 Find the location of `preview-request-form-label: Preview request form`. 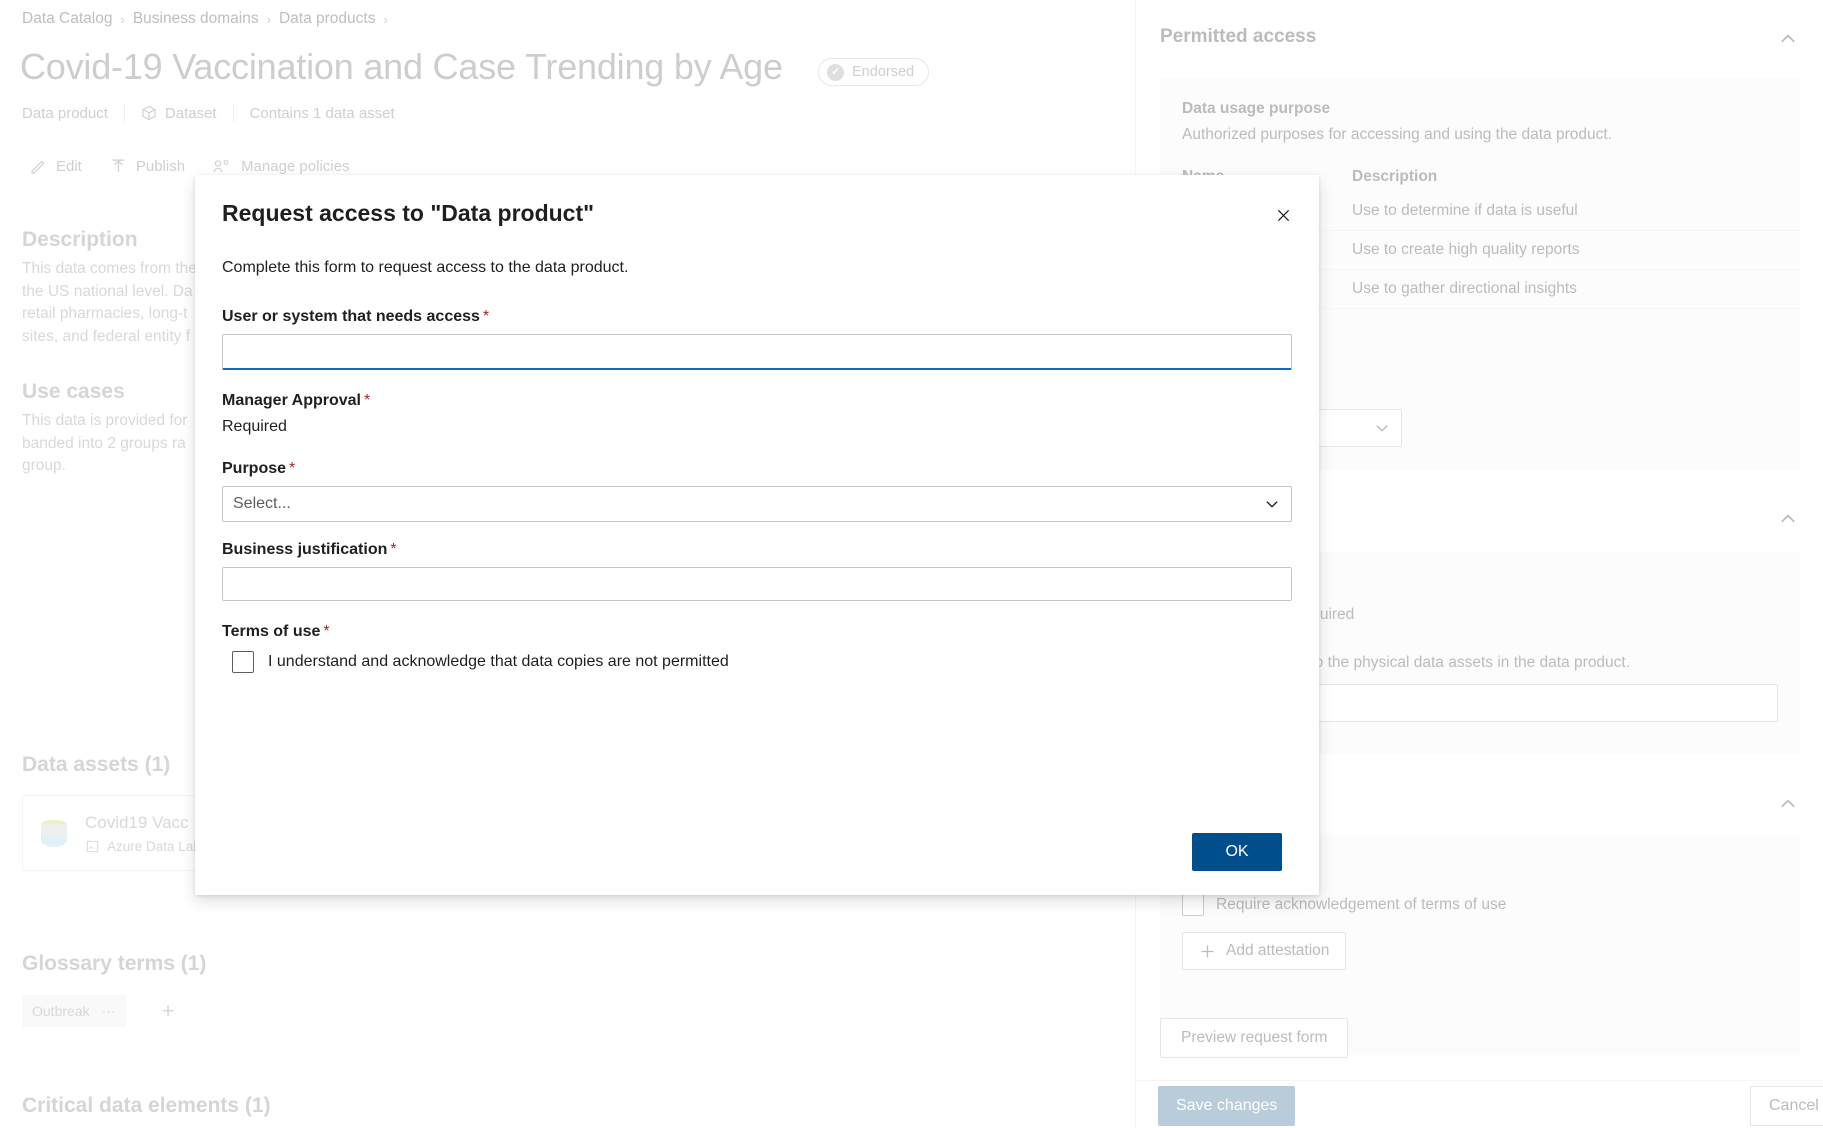

preview-request-form-label: Preview request form is located at coordinates (1254, 1037).